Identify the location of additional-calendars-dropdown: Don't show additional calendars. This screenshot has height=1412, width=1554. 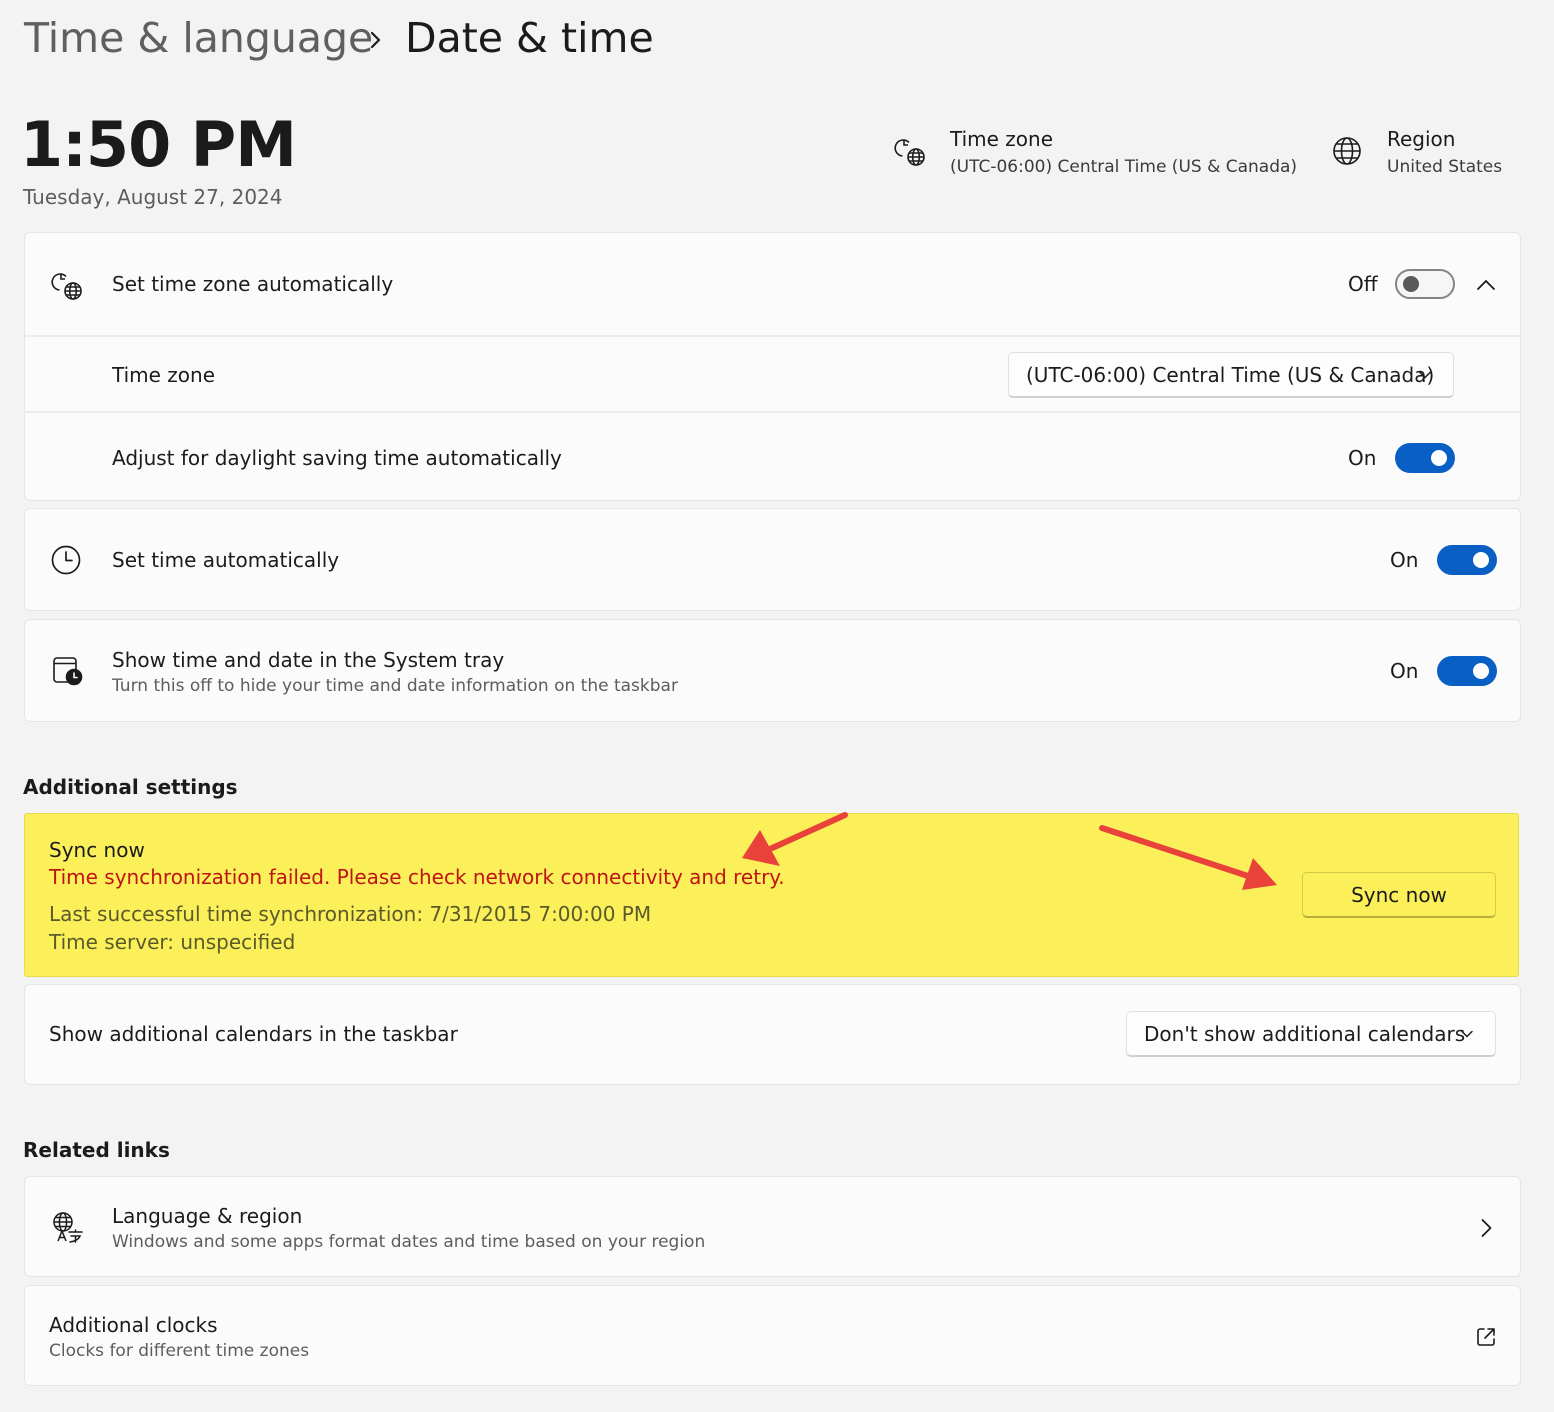
(1311, 1034).